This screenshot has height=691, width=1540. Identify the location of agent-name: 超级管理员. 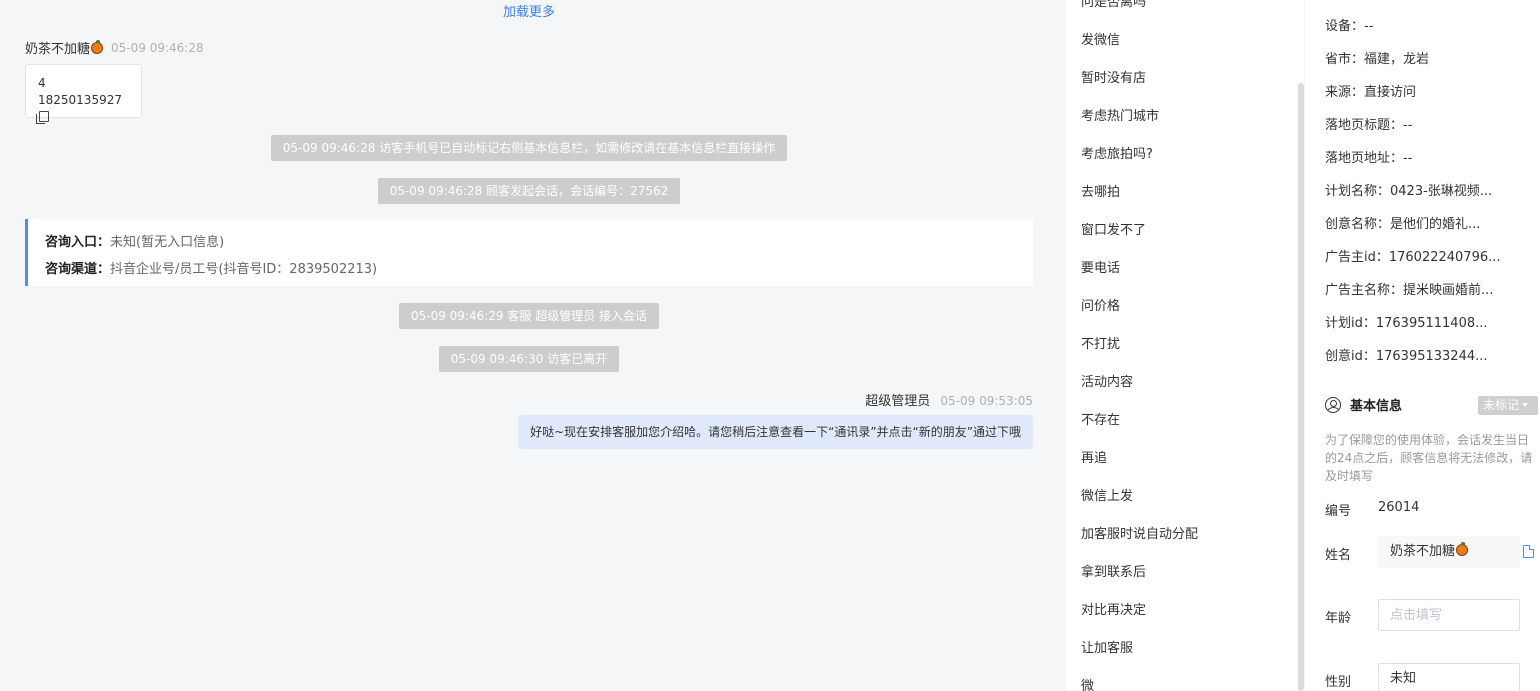
(898, 401).